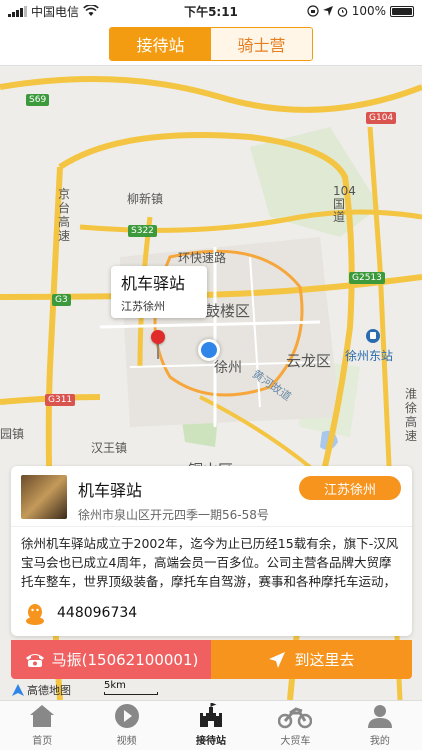 Image resolution: width=422 pixels, height=750 pixels. Describe the element at coordinates (211, 715) in the screenshot. I see `castle-icon` at that location.